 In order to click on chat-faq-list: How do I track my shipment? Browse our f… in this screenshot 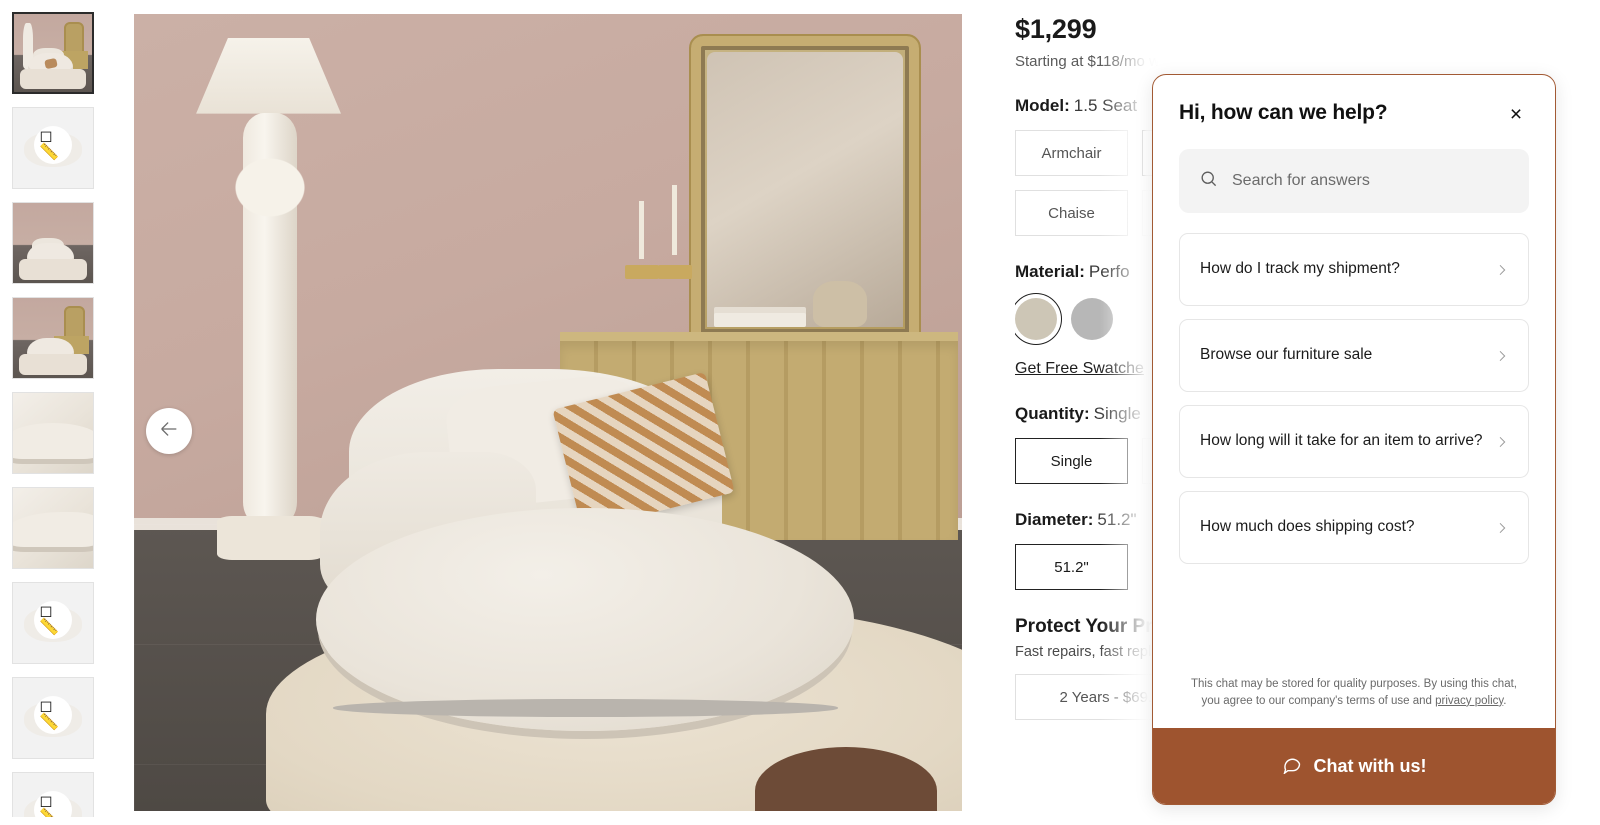, I will do `click(1354, 398)`.